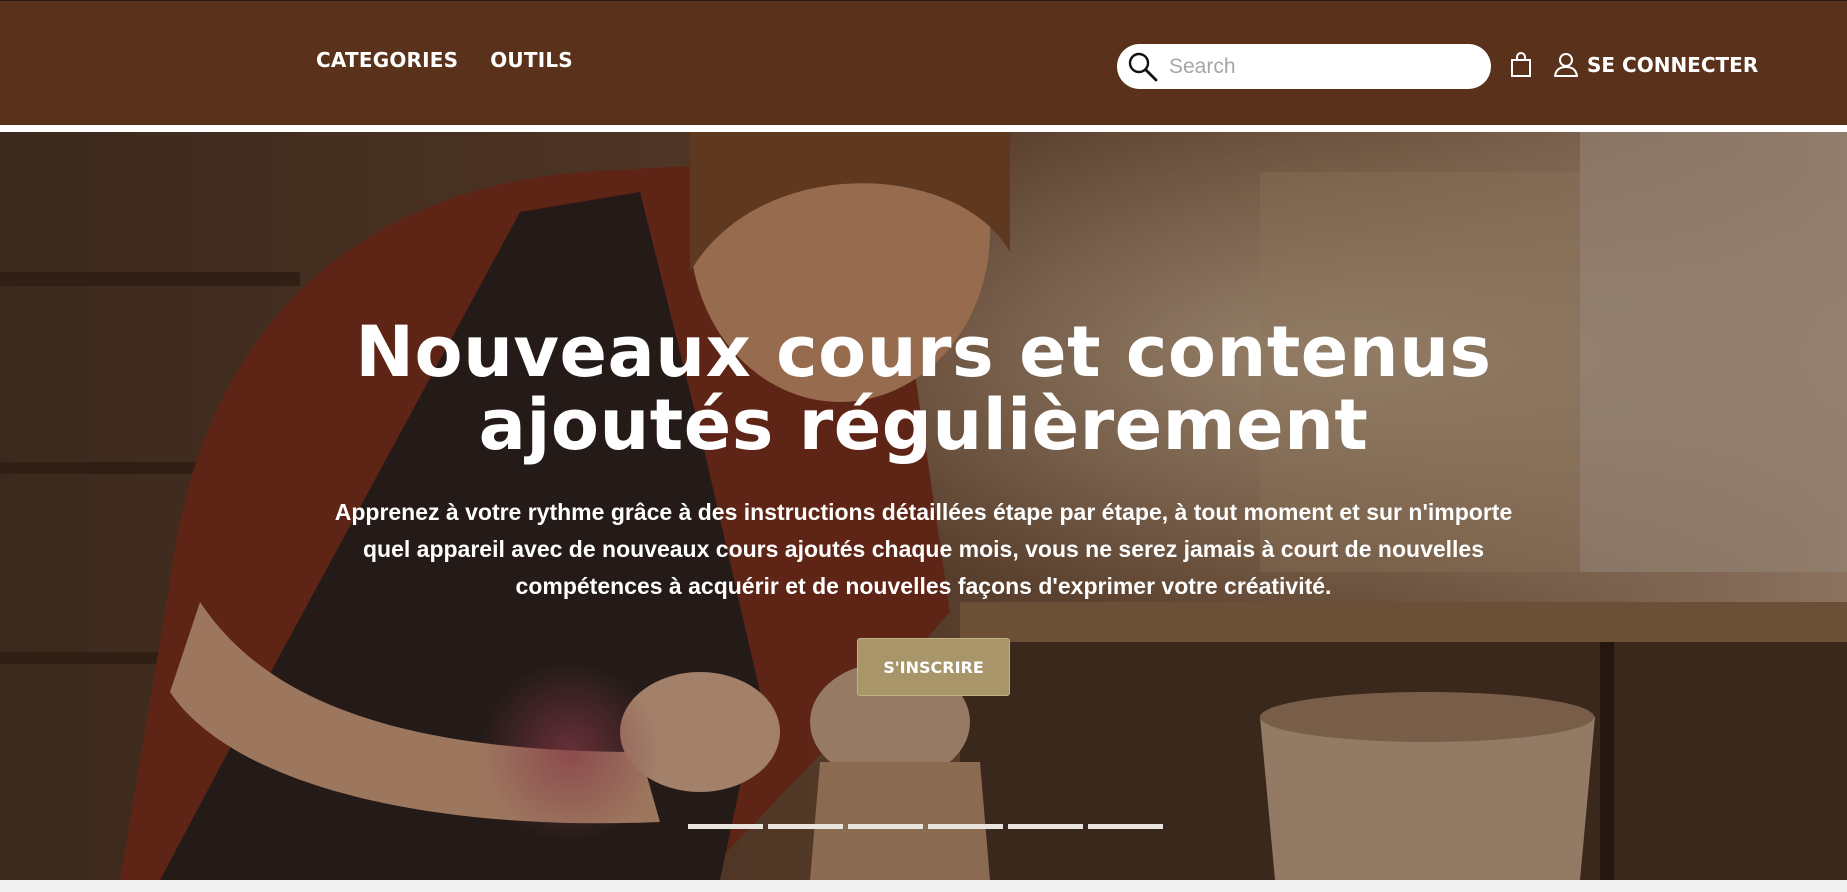 This screenshot has height=892, width=1847. I want to click on nav-item-outils: OUTILS, so click(531, 60).